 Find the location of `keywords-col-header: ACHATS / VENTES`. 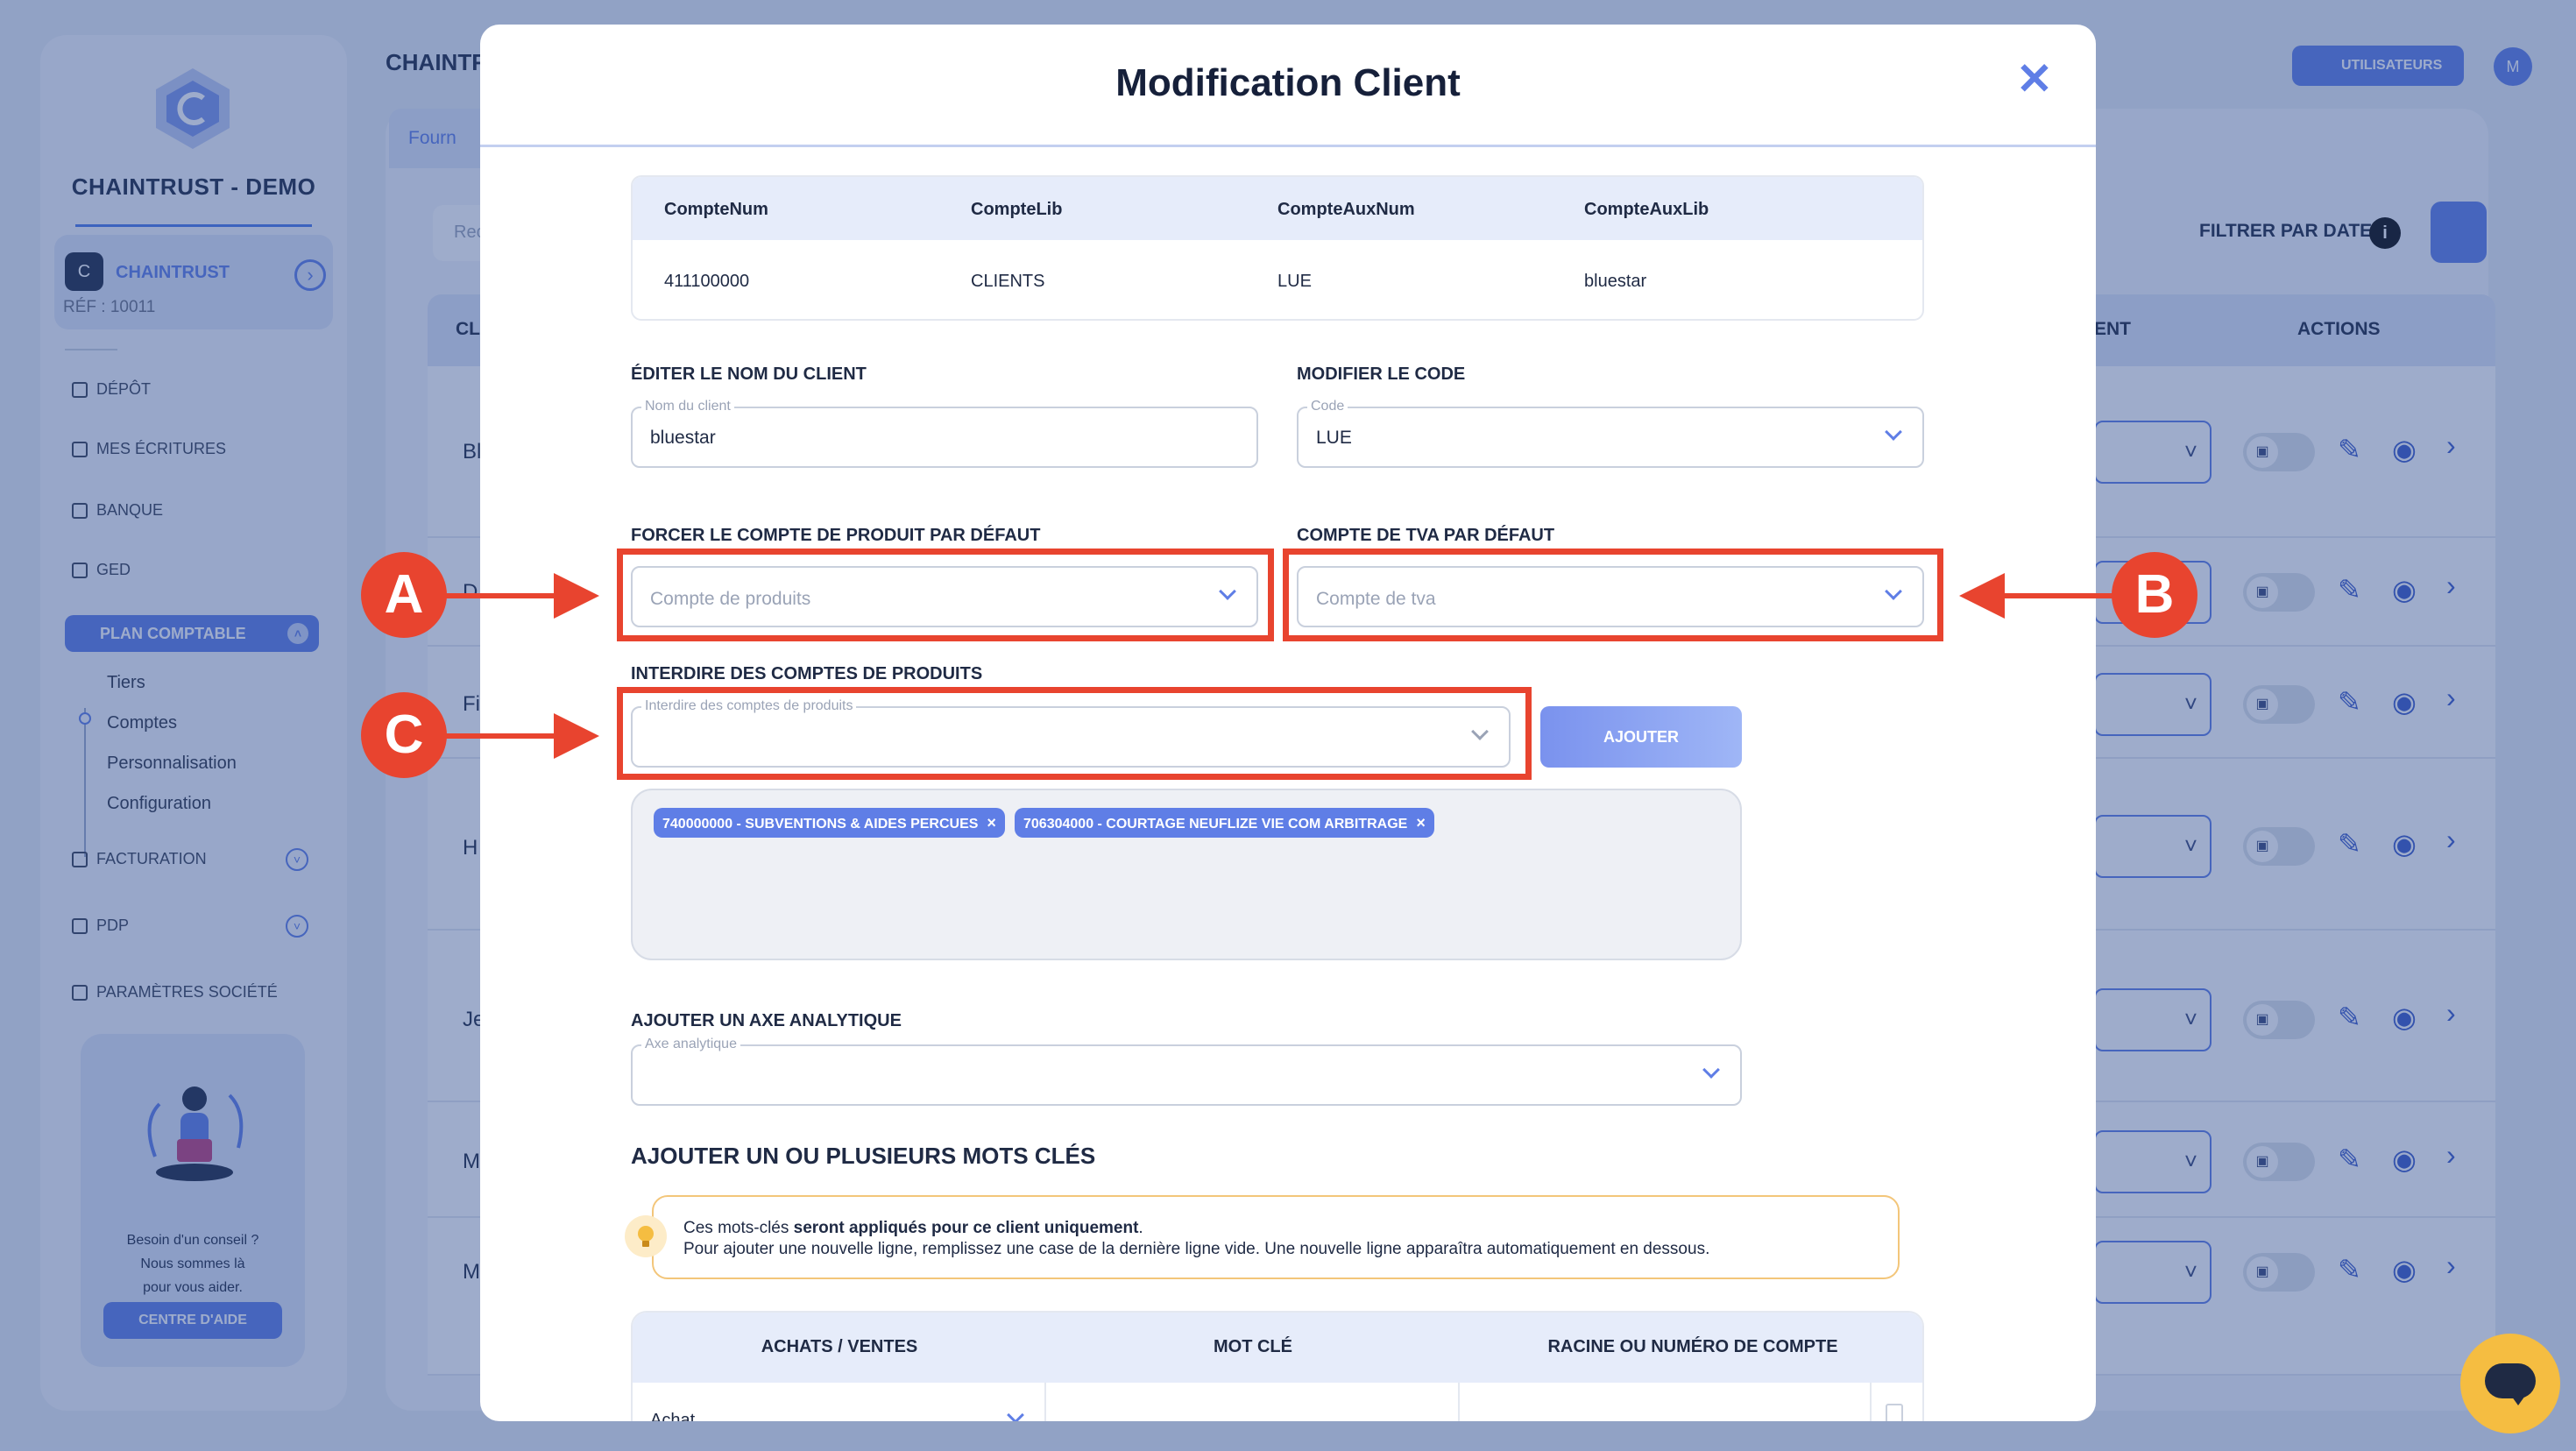

keywords-col-header: ACHATS / VENTES is located at coordinates (839, 1346).